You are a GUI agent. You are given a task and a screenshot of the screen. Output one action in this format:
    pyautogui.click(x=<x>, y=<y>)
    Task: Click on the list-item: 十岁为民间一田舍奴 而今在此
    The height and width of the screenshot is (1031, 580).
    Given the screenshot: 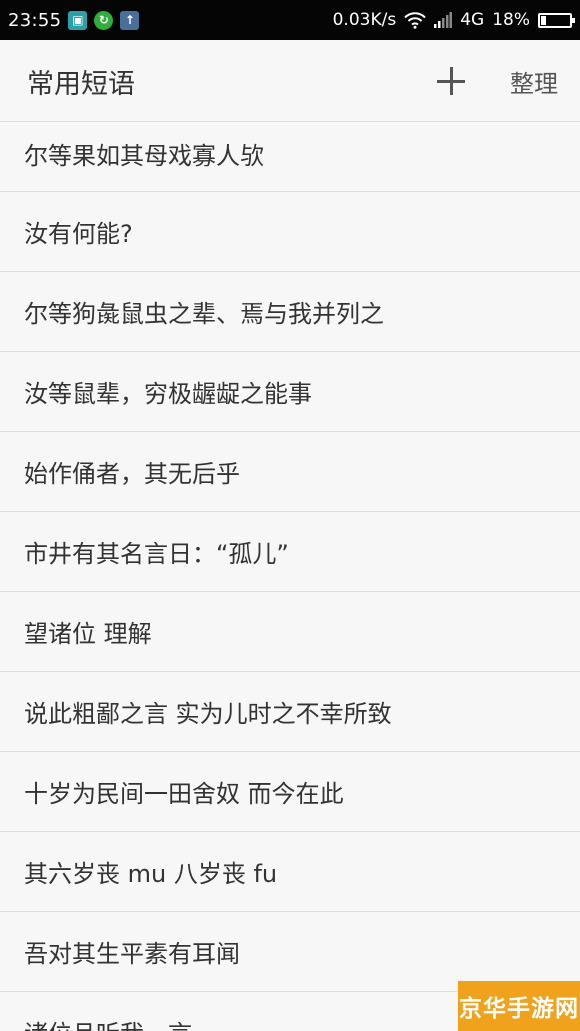 What is the action you would take?
    pyautogui.click(x=290, y=792)
    